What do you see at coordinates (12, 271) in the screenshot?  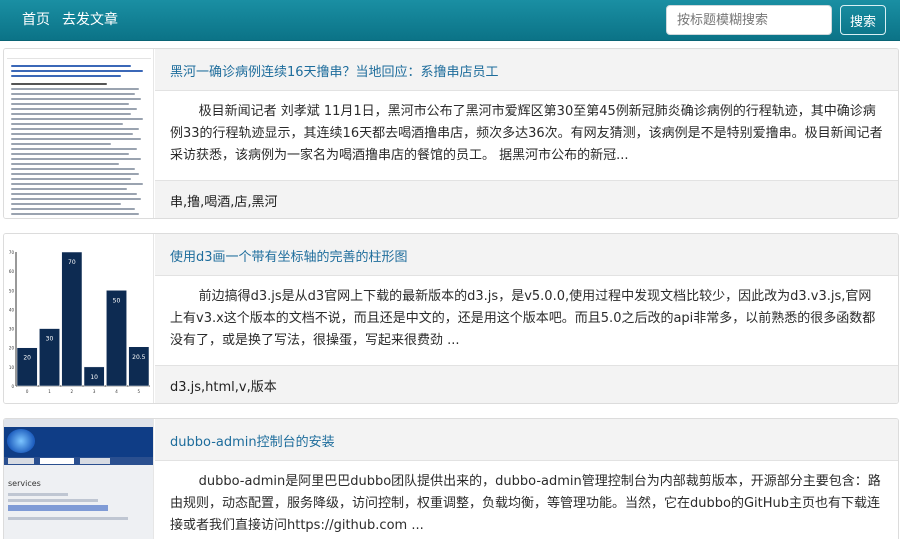 I see `chart-y-tick-label: 60` at bounding box center [12, 271].